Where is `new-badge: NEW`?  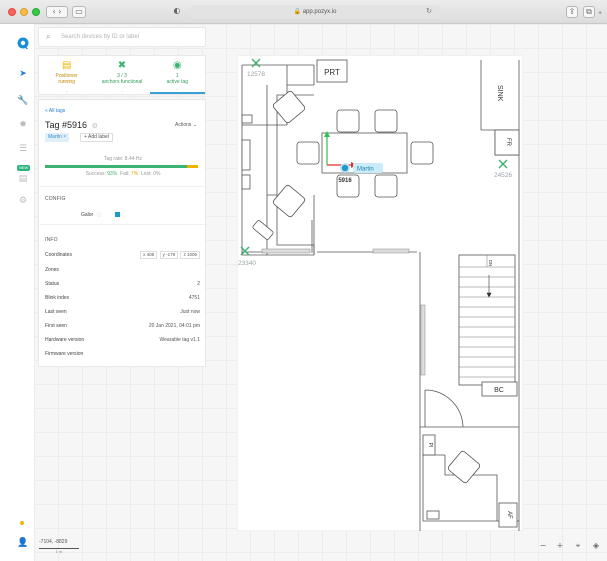
new-badge: NEW is located at coordinates (24, 168).